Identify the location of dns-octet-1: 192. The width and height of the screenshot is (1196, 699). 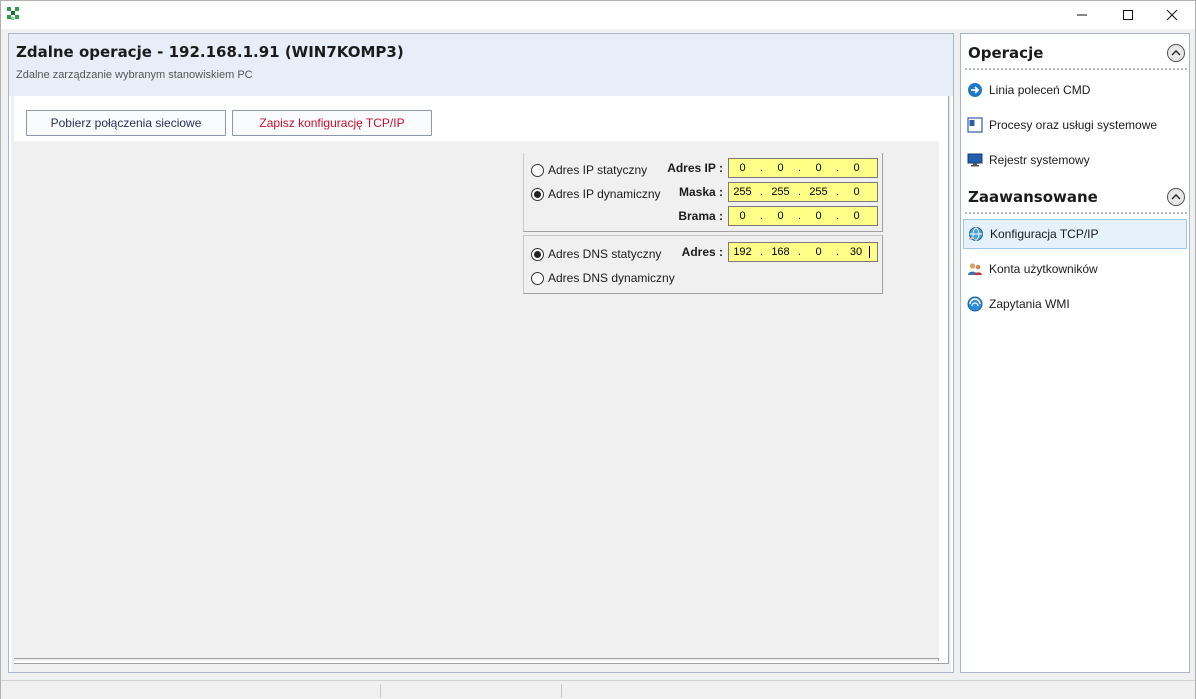
(742, 252).